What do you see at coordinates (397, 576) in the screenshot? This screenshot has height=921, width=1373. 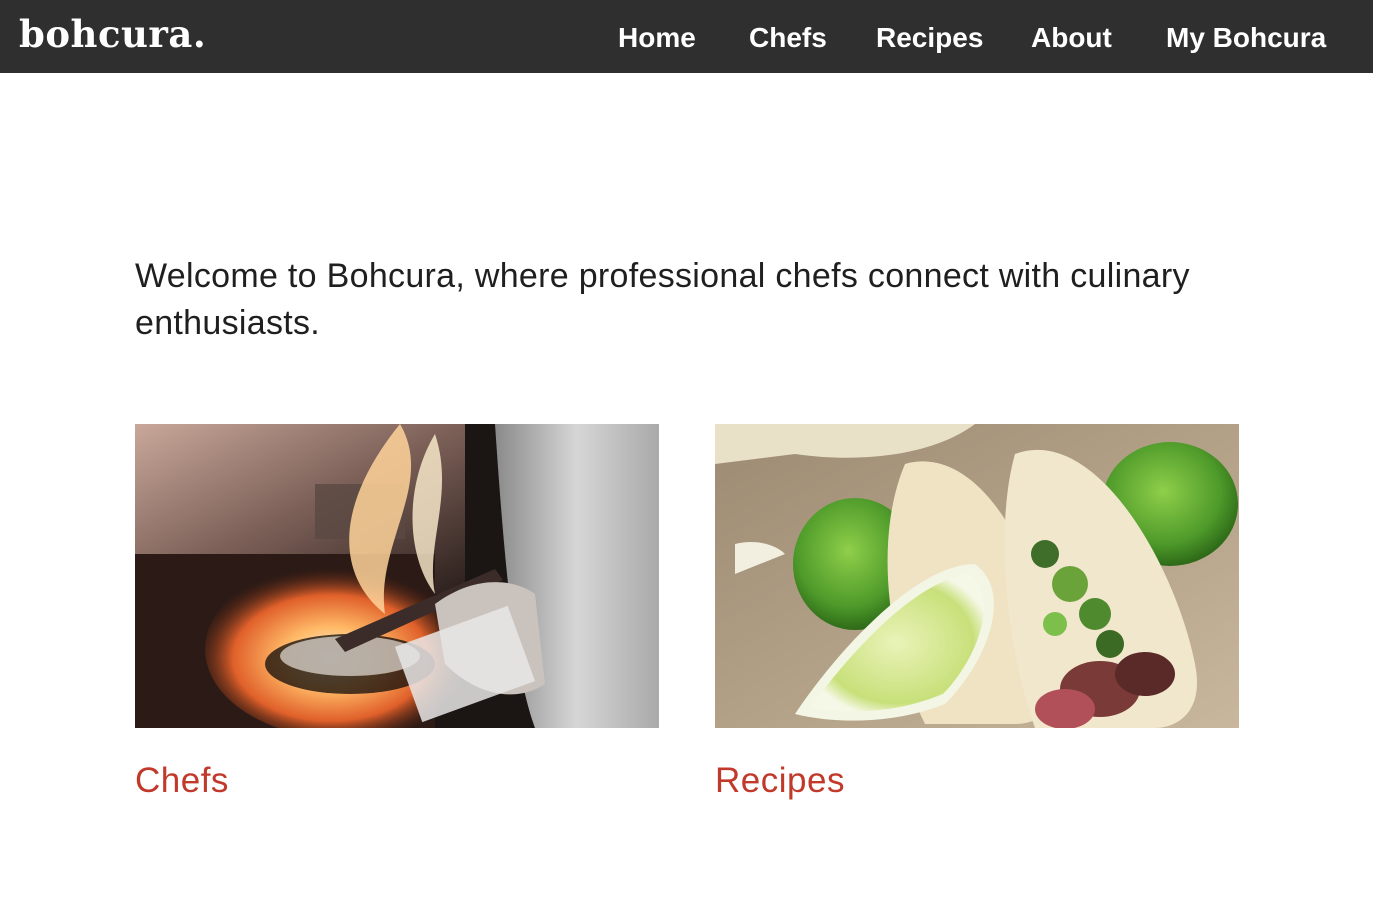 I see `chefs-image` at bounding box center [397, 576].